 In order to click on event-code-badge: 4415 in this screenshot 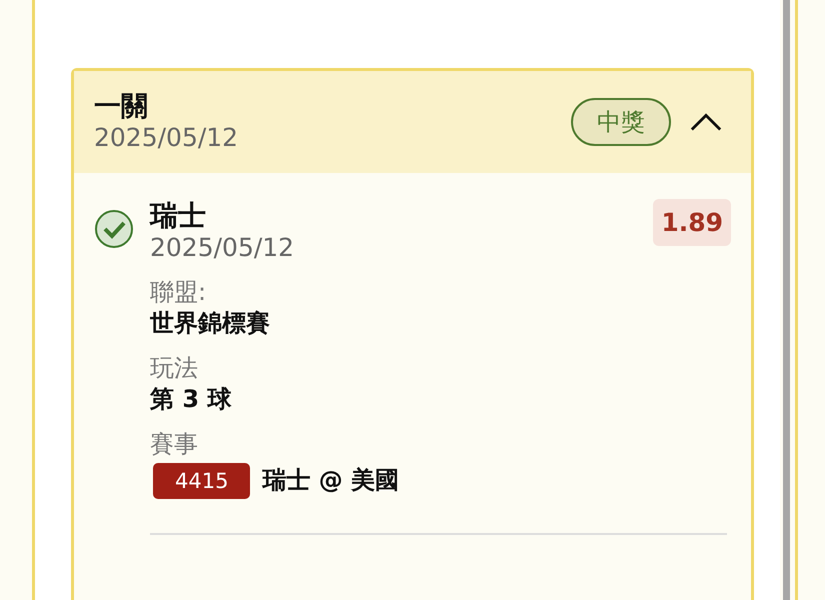, I will do `click(201, 480)`.